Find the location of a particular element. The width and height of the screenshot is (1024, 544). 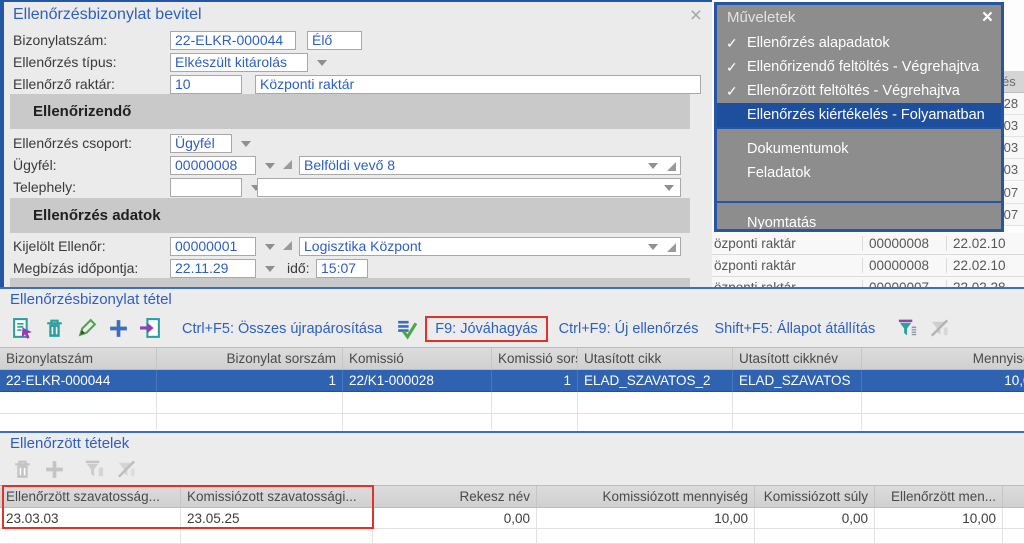

telephely-name-field is located at coordinates (469, 187).